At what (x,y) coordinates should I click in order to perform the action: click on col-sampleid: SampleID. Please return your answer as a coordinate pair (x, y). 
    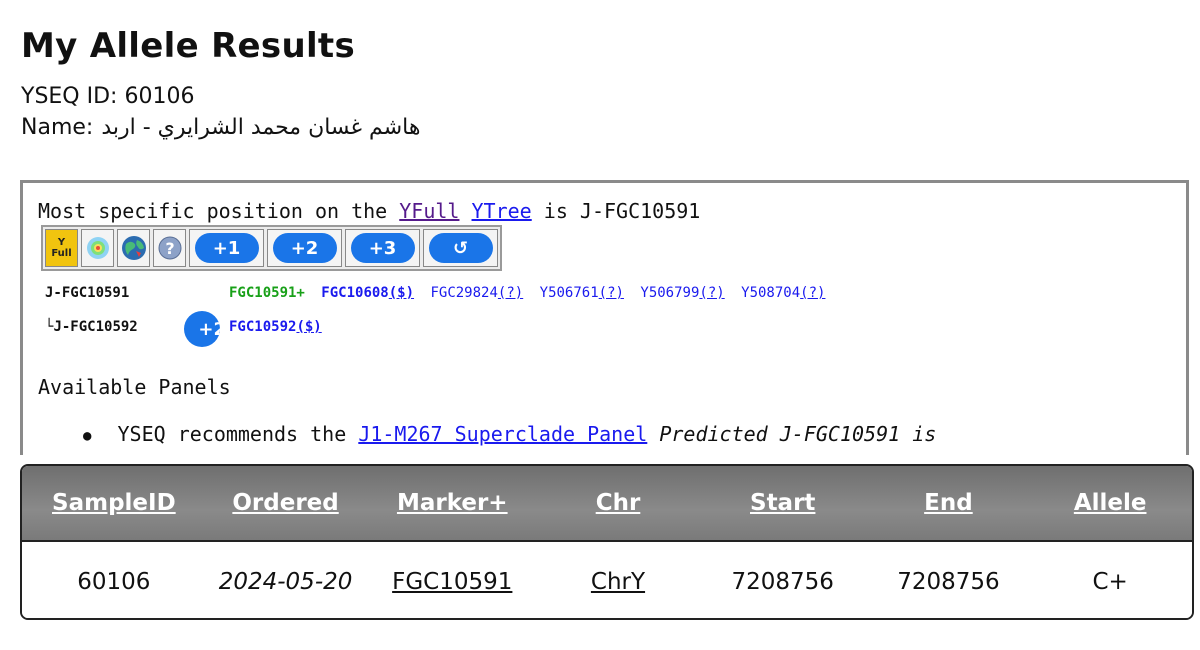
    Looking at the image, I should click on (114, 503).